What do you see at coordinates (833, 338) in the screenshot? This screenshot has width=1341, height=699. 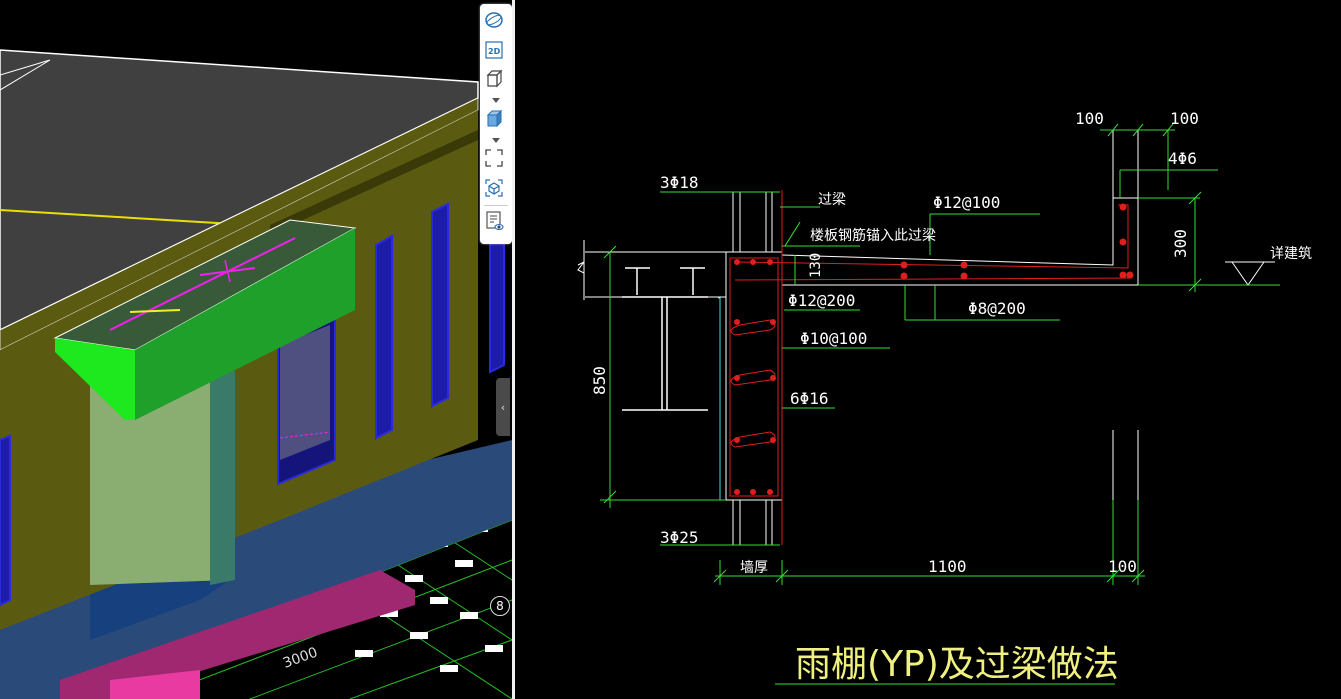 I see `stirrup-label: Φ10@100` at bounding box center [833, 338].